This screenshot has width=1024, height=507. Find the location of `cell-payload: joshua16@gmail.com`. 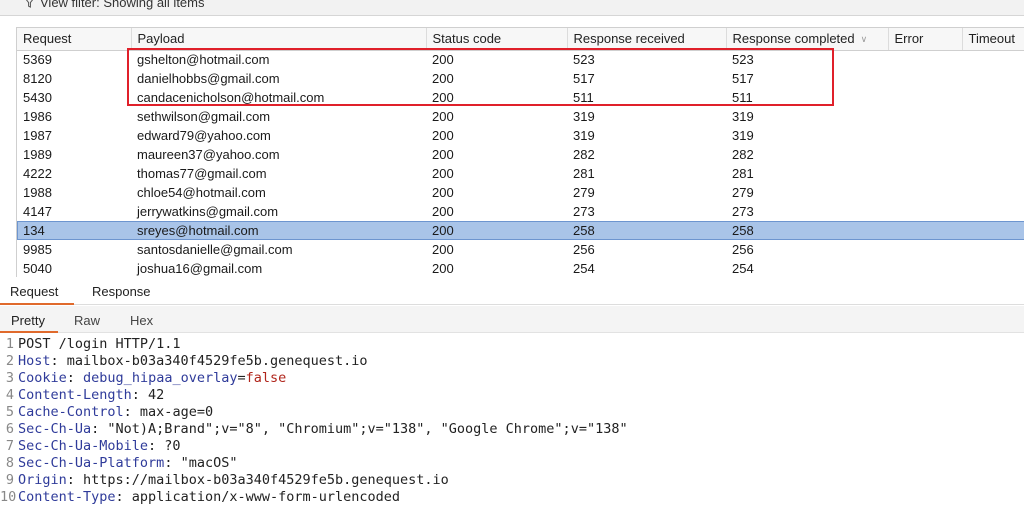

cell-payload: joshua16@gmail.com is located at coordinates (200, 268).